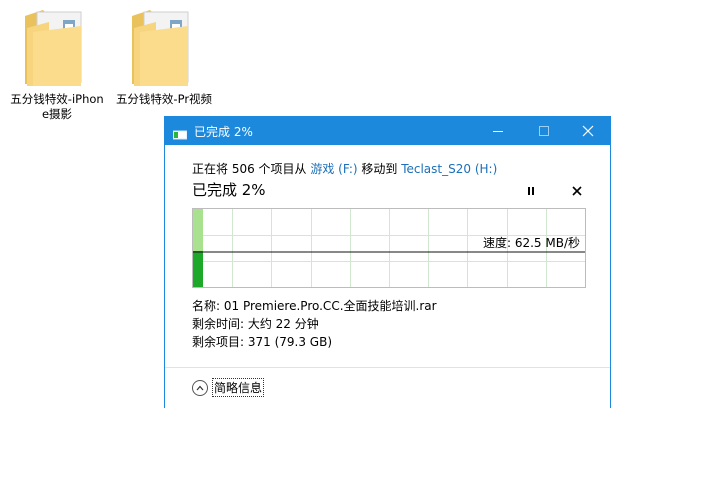  What do you see at coordinates (255, 324) in the screenshot?
I see `detail-time-left: 剩余时间: 大约 22 分钟` at bounding box center [255, 324].